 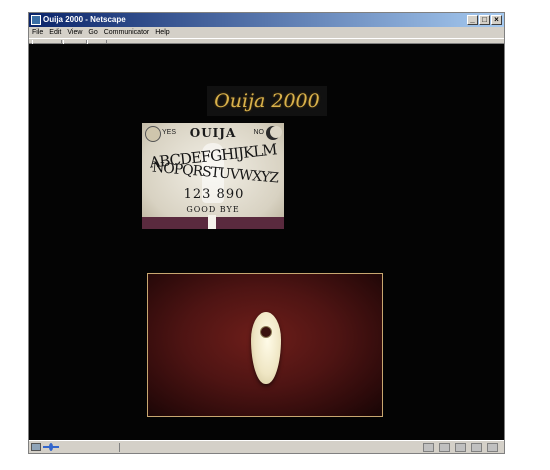 I want to click on menu-view: View, so click(x=74, y=32).